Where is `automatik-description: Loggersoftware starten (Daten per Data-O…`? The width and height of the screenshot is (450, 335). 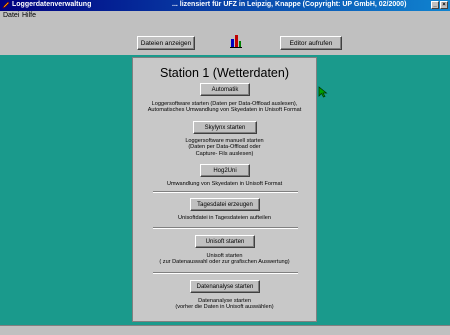
automatik-description: Loggersoftware starten (Daten per Data-O… is located at coordinates (224, 107).